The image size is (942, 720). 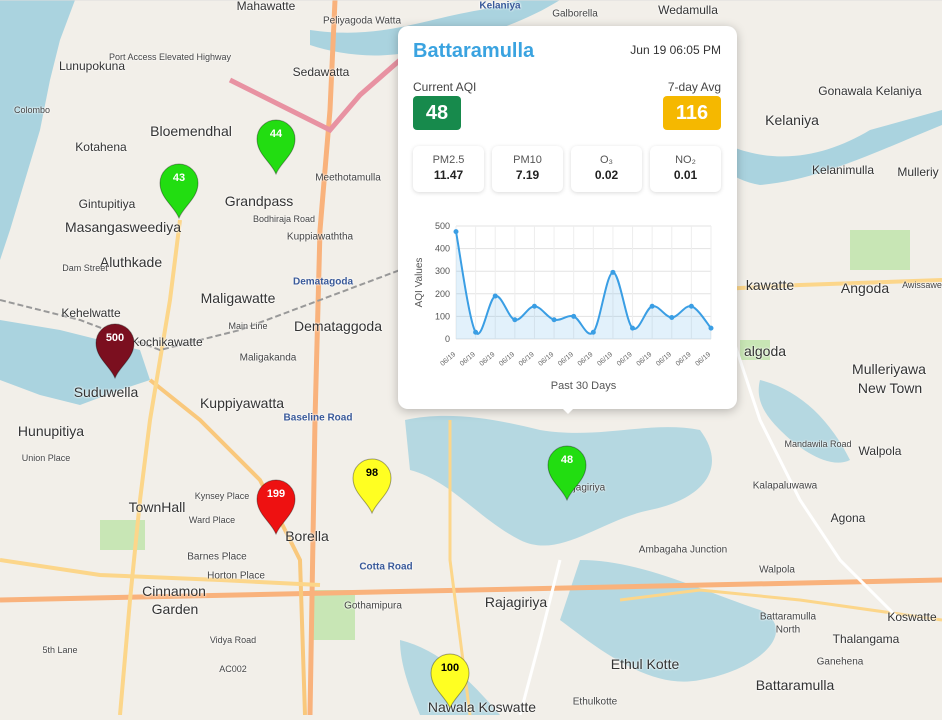 What do you see at coordinates (179, 178) in the screenshot?
I see `marker-aqi-value: 43` at bounding box center [179, 178].